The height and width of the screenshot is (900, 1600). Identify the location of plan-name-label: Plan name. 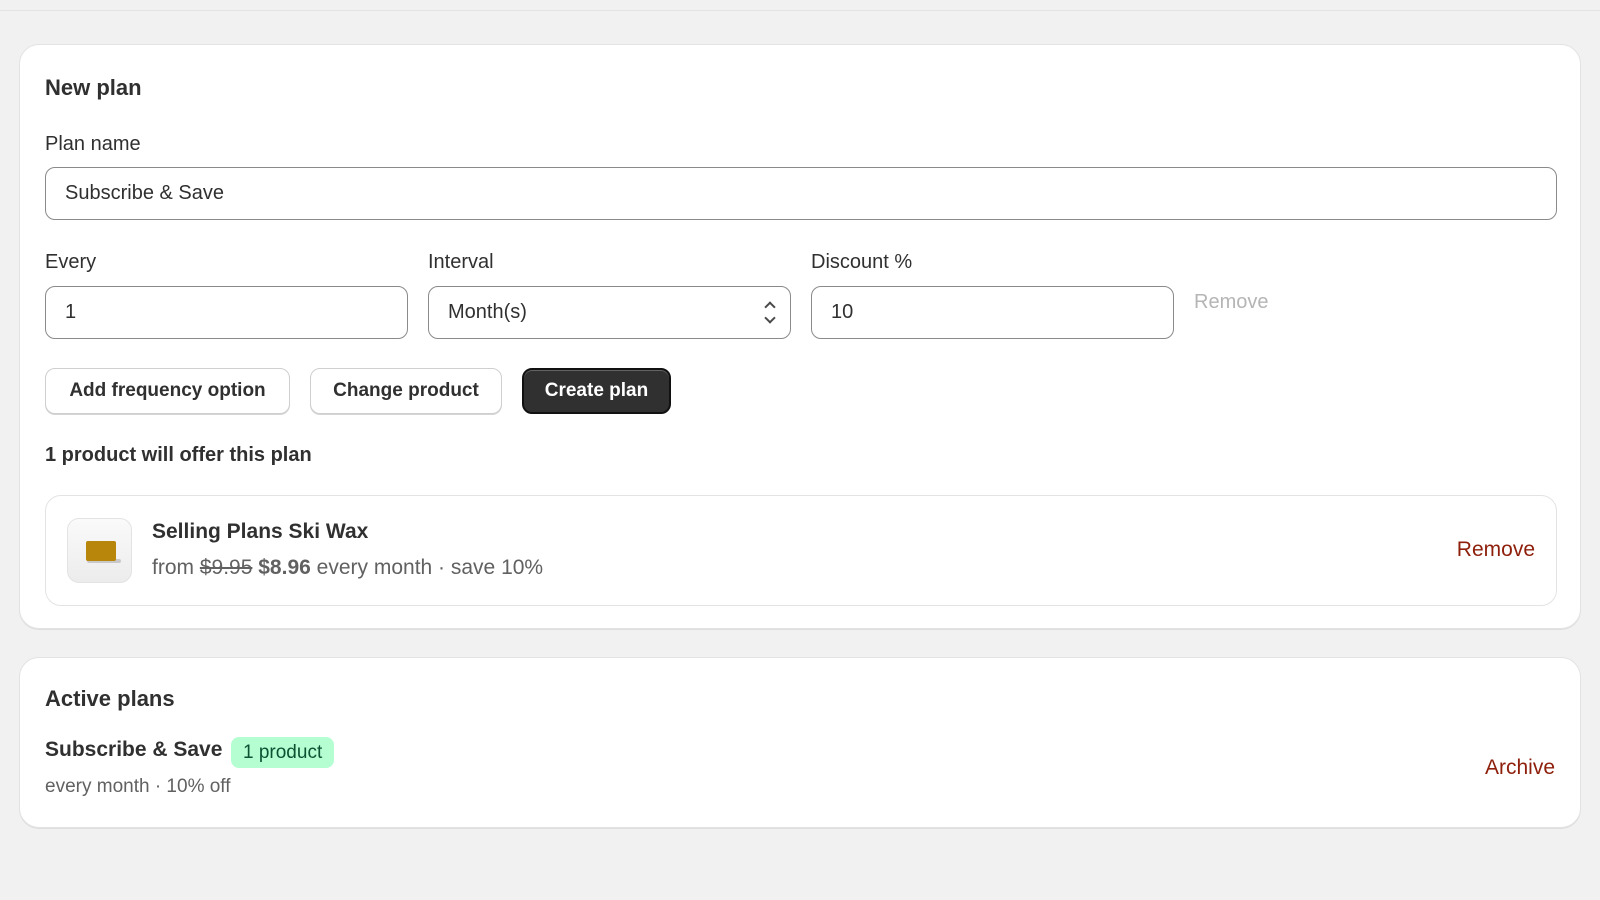
(93, 144).